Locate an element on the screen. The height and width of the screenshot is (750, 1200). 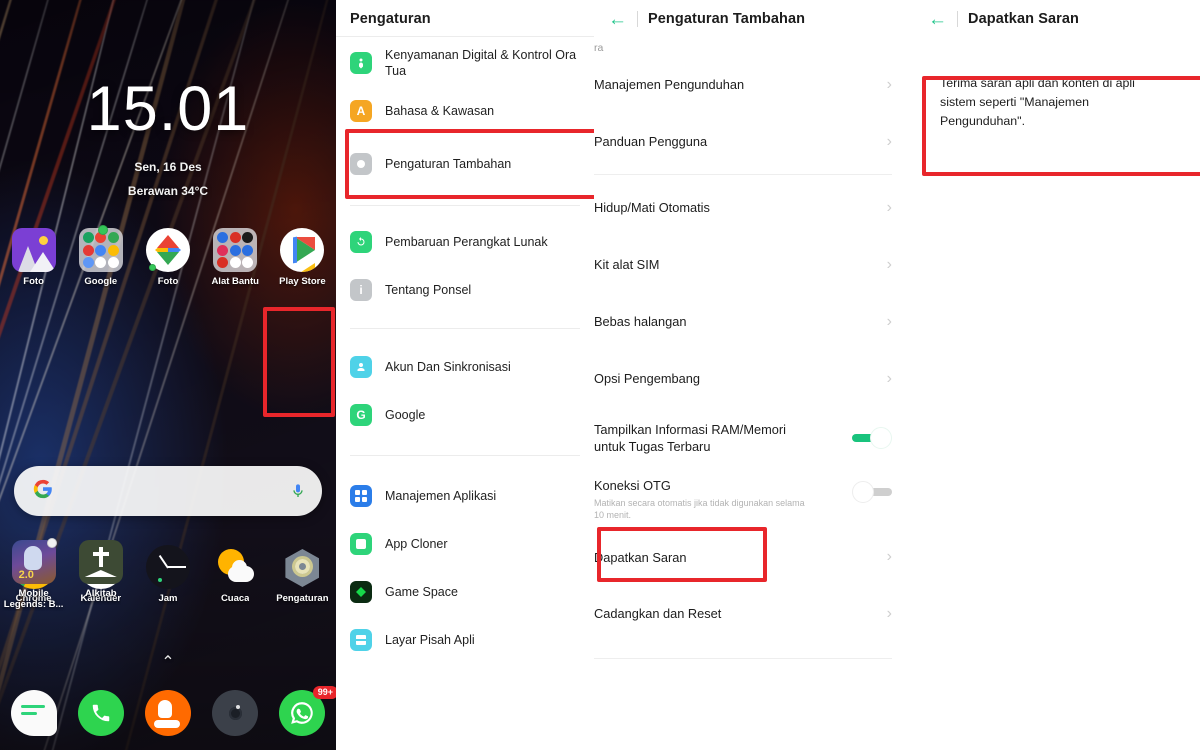
sidebar-item-manajemen-aplikasi: Manajemen Aplikasi is located at coordinates (465, 496).